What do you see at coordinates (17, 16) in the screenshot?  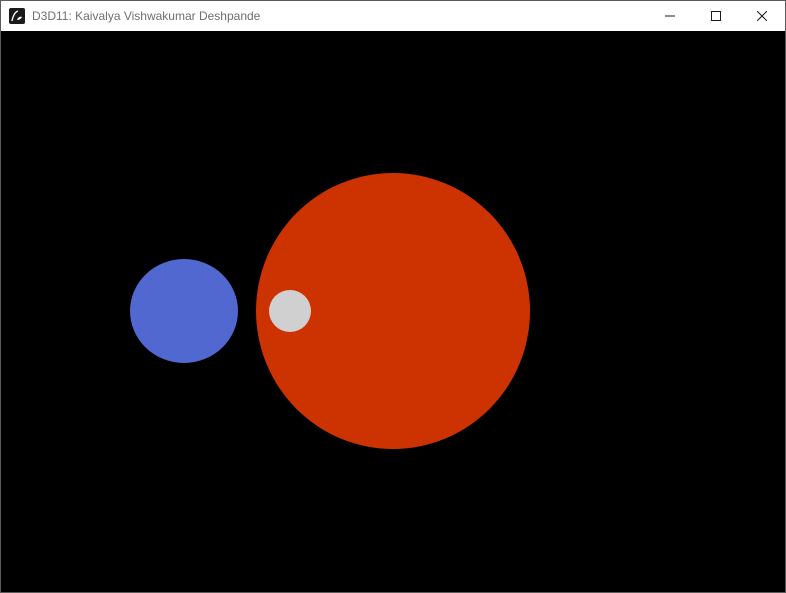 I see `app-icon` at bounding box center [17, 16].